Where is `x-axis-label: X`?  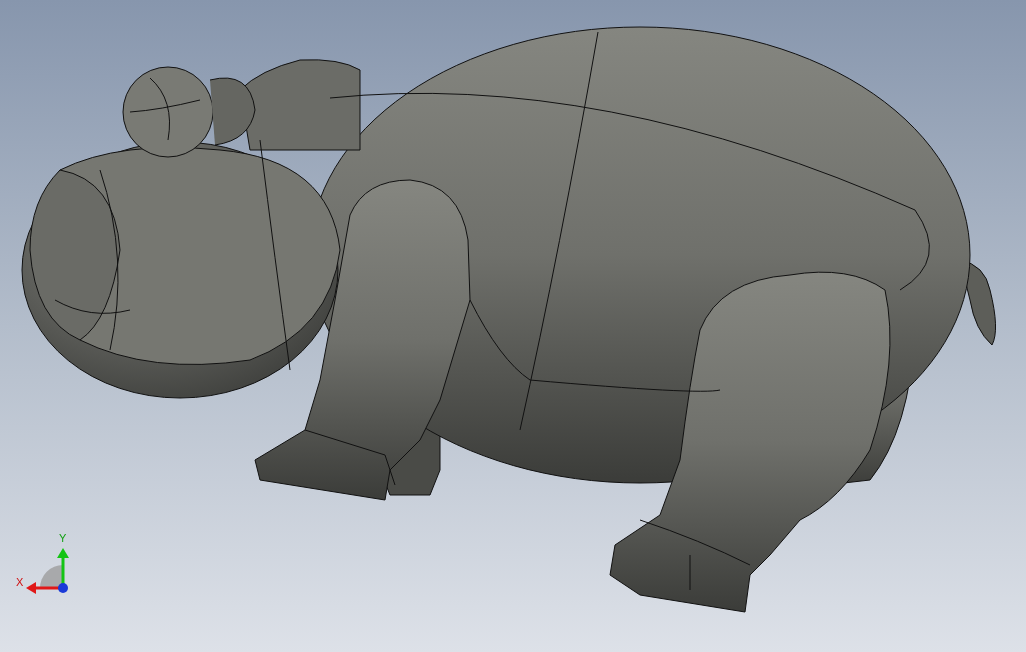 x-axis-label: X is located at coordinates (20, 582).